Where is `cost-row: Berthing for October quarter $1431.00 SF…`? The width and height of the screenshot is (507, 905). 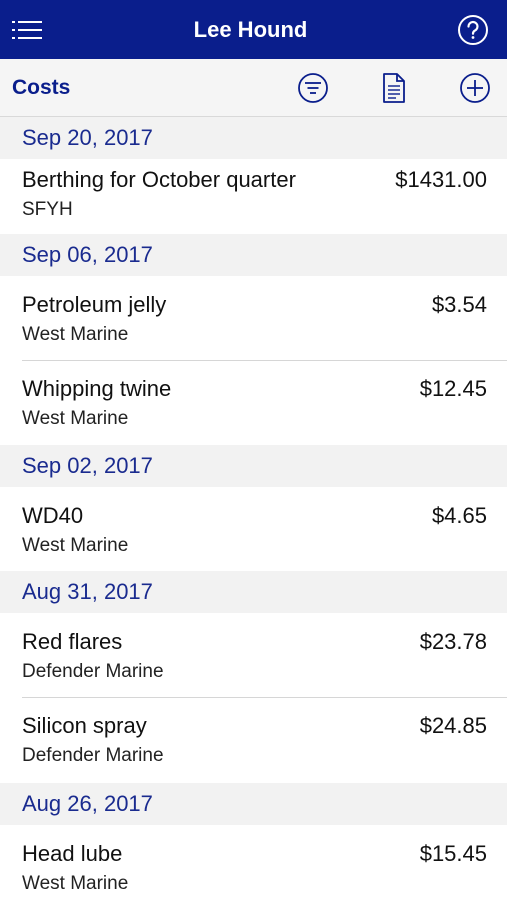 cost-row: Berthing for October quarter $1431.00 SF… is located at coordinates (253, 196).